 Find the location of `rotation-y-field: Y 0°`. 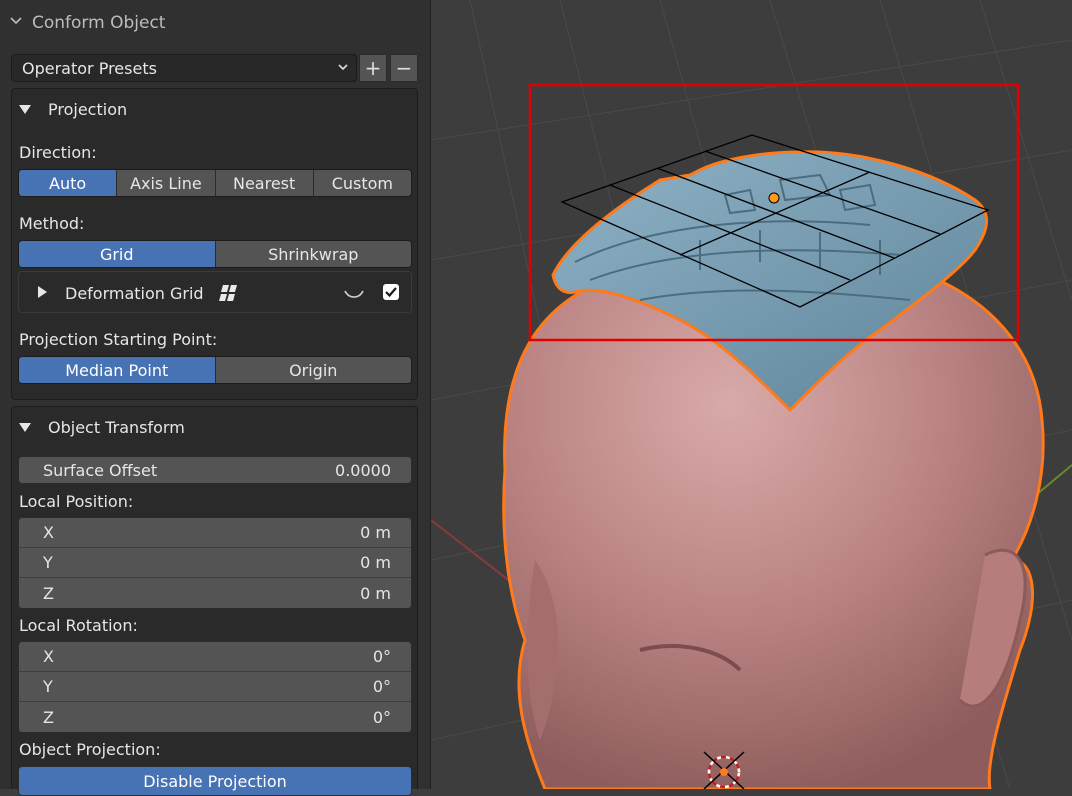

rotation-y-field: Y 0° is located at coordinates (215, 687).